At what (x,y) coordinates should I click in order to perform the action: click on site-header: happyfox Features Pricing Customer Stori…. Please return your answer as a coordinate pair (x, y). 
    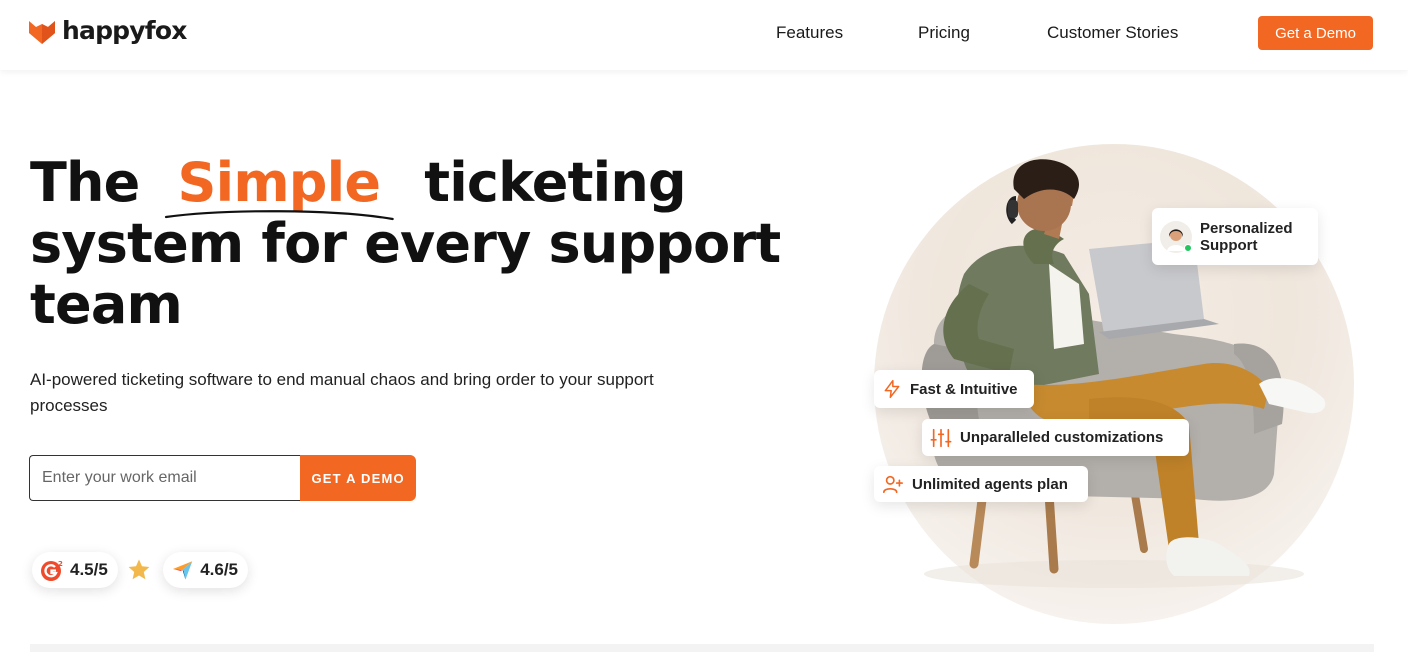
    Looking at the image, I should click on (704, 35).